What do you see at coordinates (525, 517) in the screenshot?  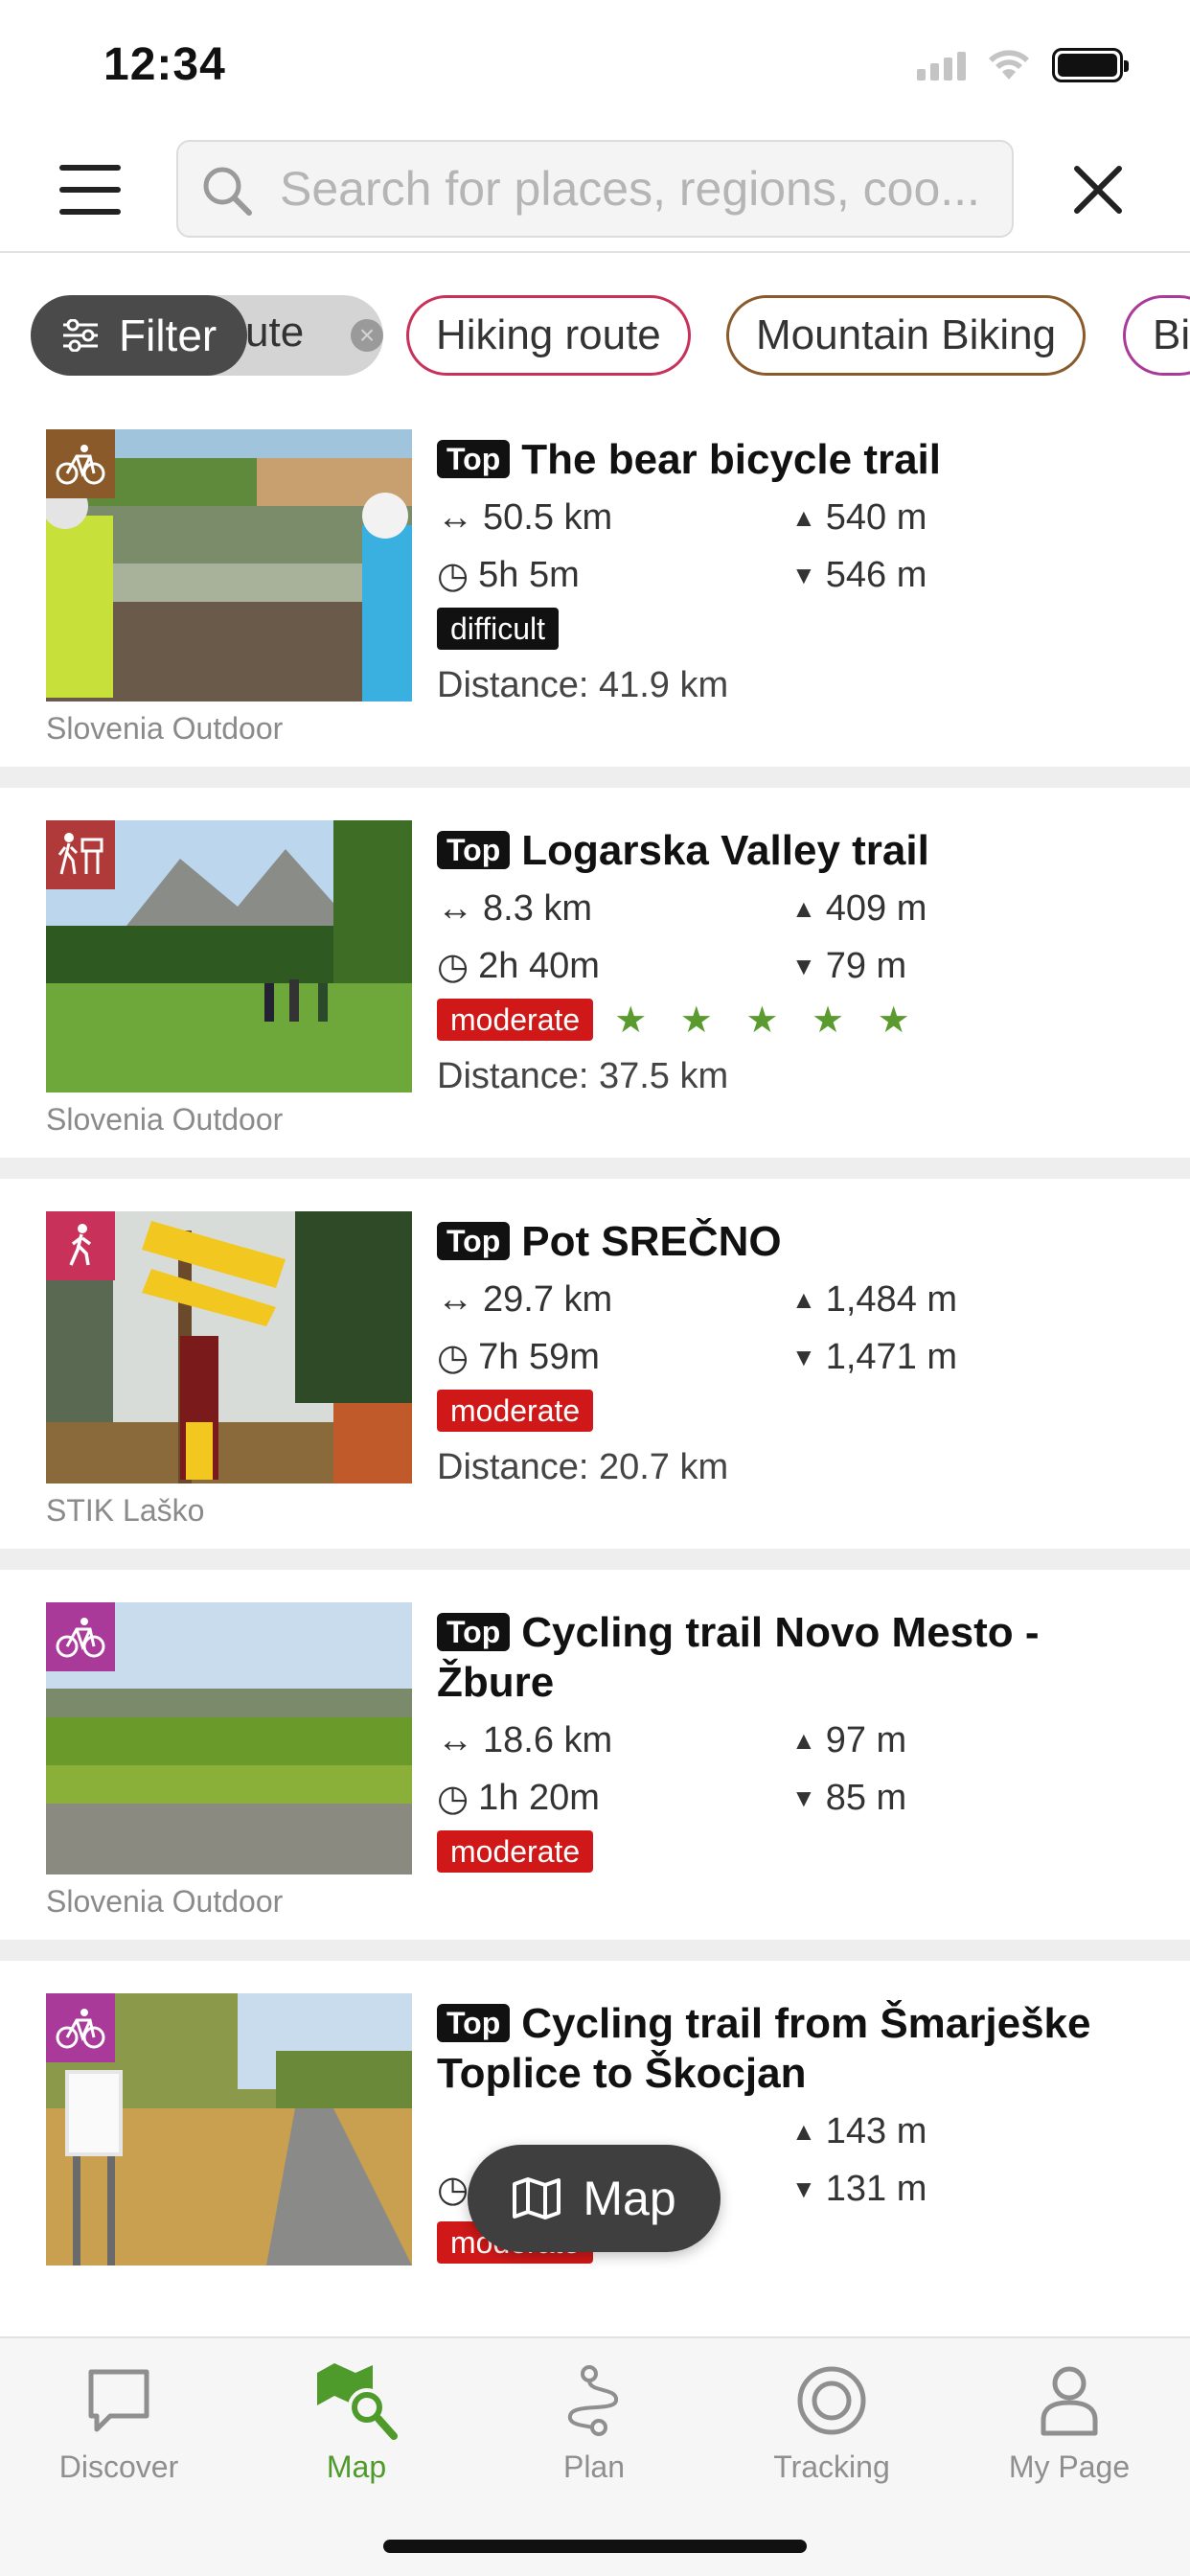 I see `route-length: ↔ 50.5 km` at bounding box center [525, 517].